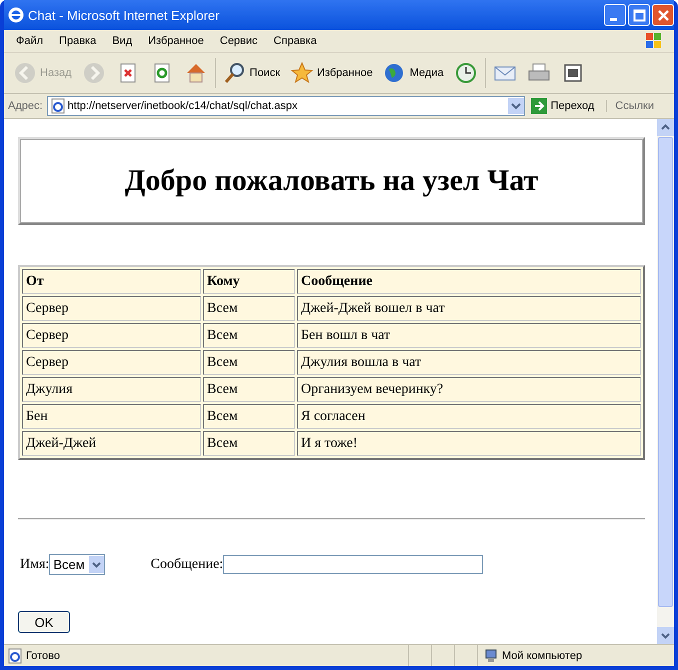 Image resolution: width=678 pixels, height=670 pixels. What do you see at coordinates (124, 15) in the screenshot?
I see `window-title: Chat - Microsoft Internet Explorer` at bounding box center [124, 15].